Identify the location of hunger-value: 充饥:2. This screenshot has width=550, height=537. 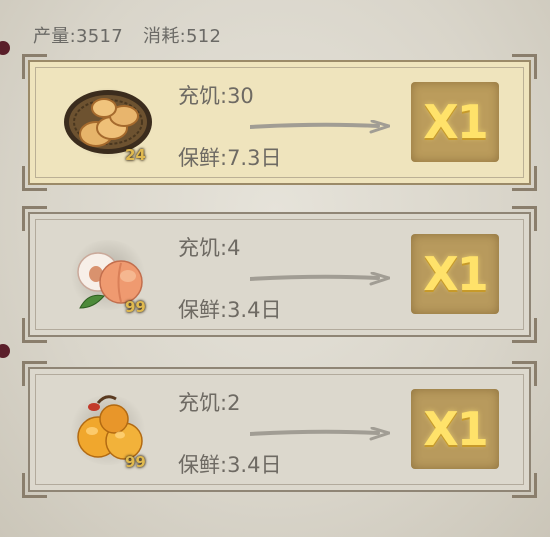
(209, 403).